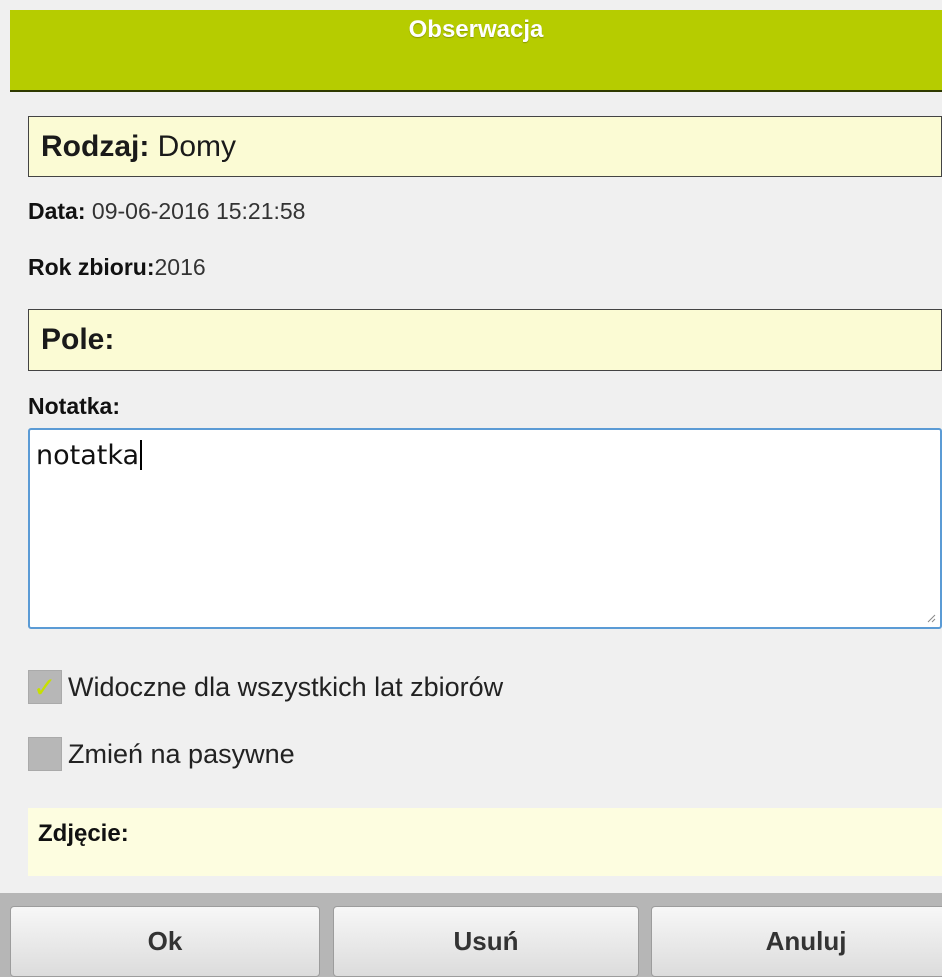 The height and width of the screenshot is (977, 942). What do you see at coordinates (485, 842) in the screenshot?
I see `photo-section: Zdjęcie:` at bounding box center [485, 842].